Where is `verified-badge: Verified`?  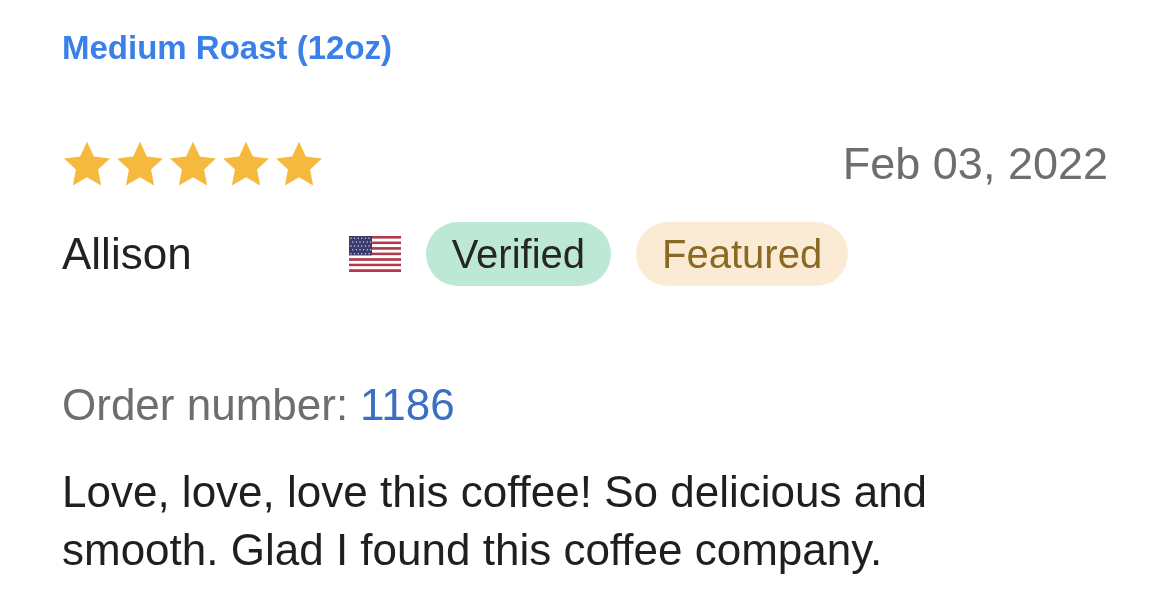
verified-badge: Verified is located at coordinates (518, 254).